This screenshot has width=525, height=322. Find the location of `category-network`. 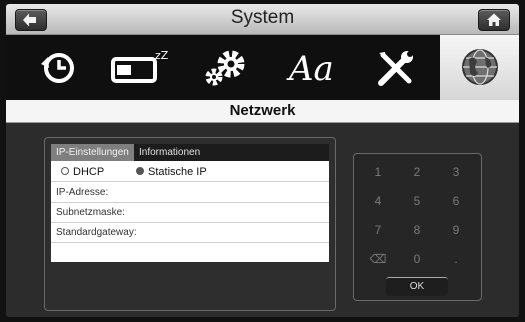

category-network is located at coordinates (479, 67).